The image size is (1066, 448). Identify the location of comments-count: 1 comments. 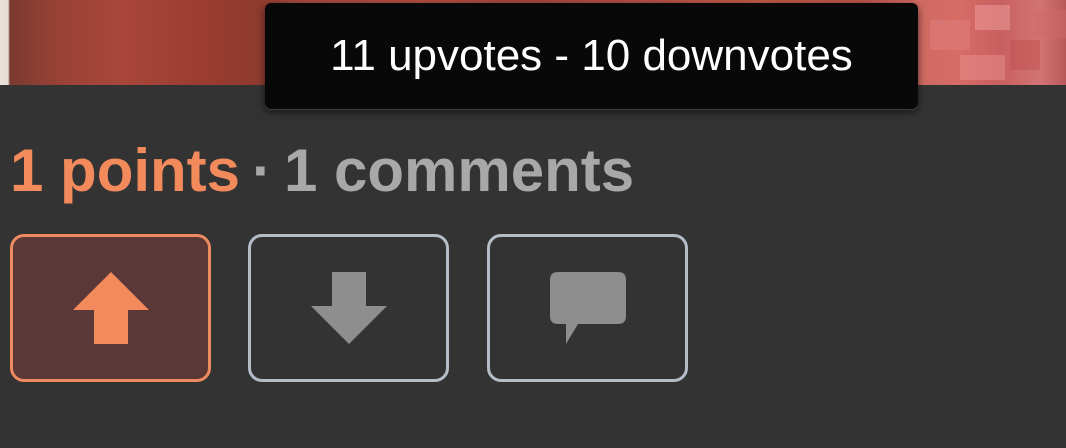
(459, 170).